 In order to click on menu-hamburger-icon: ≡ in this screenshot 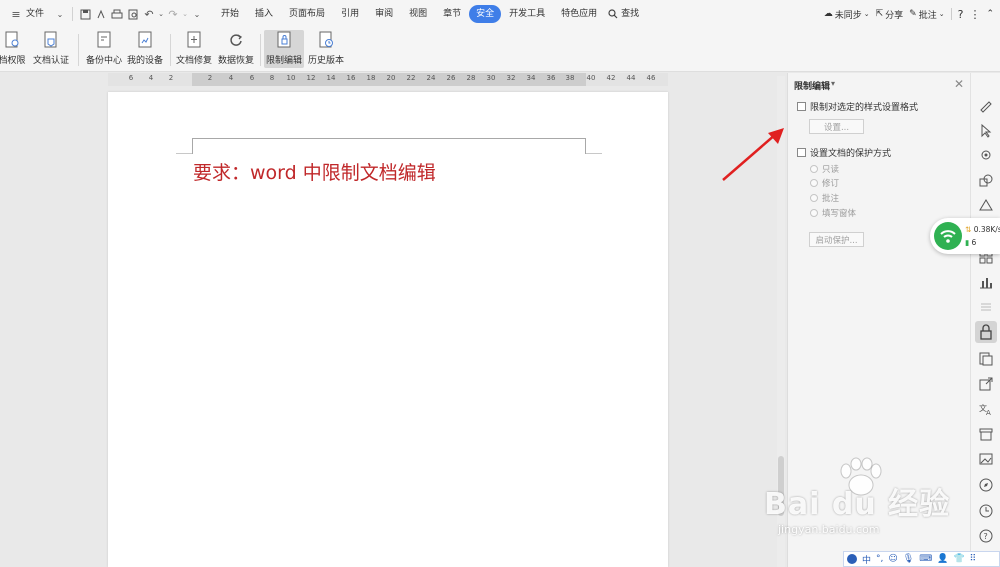, I will do `click(16, 14)`.